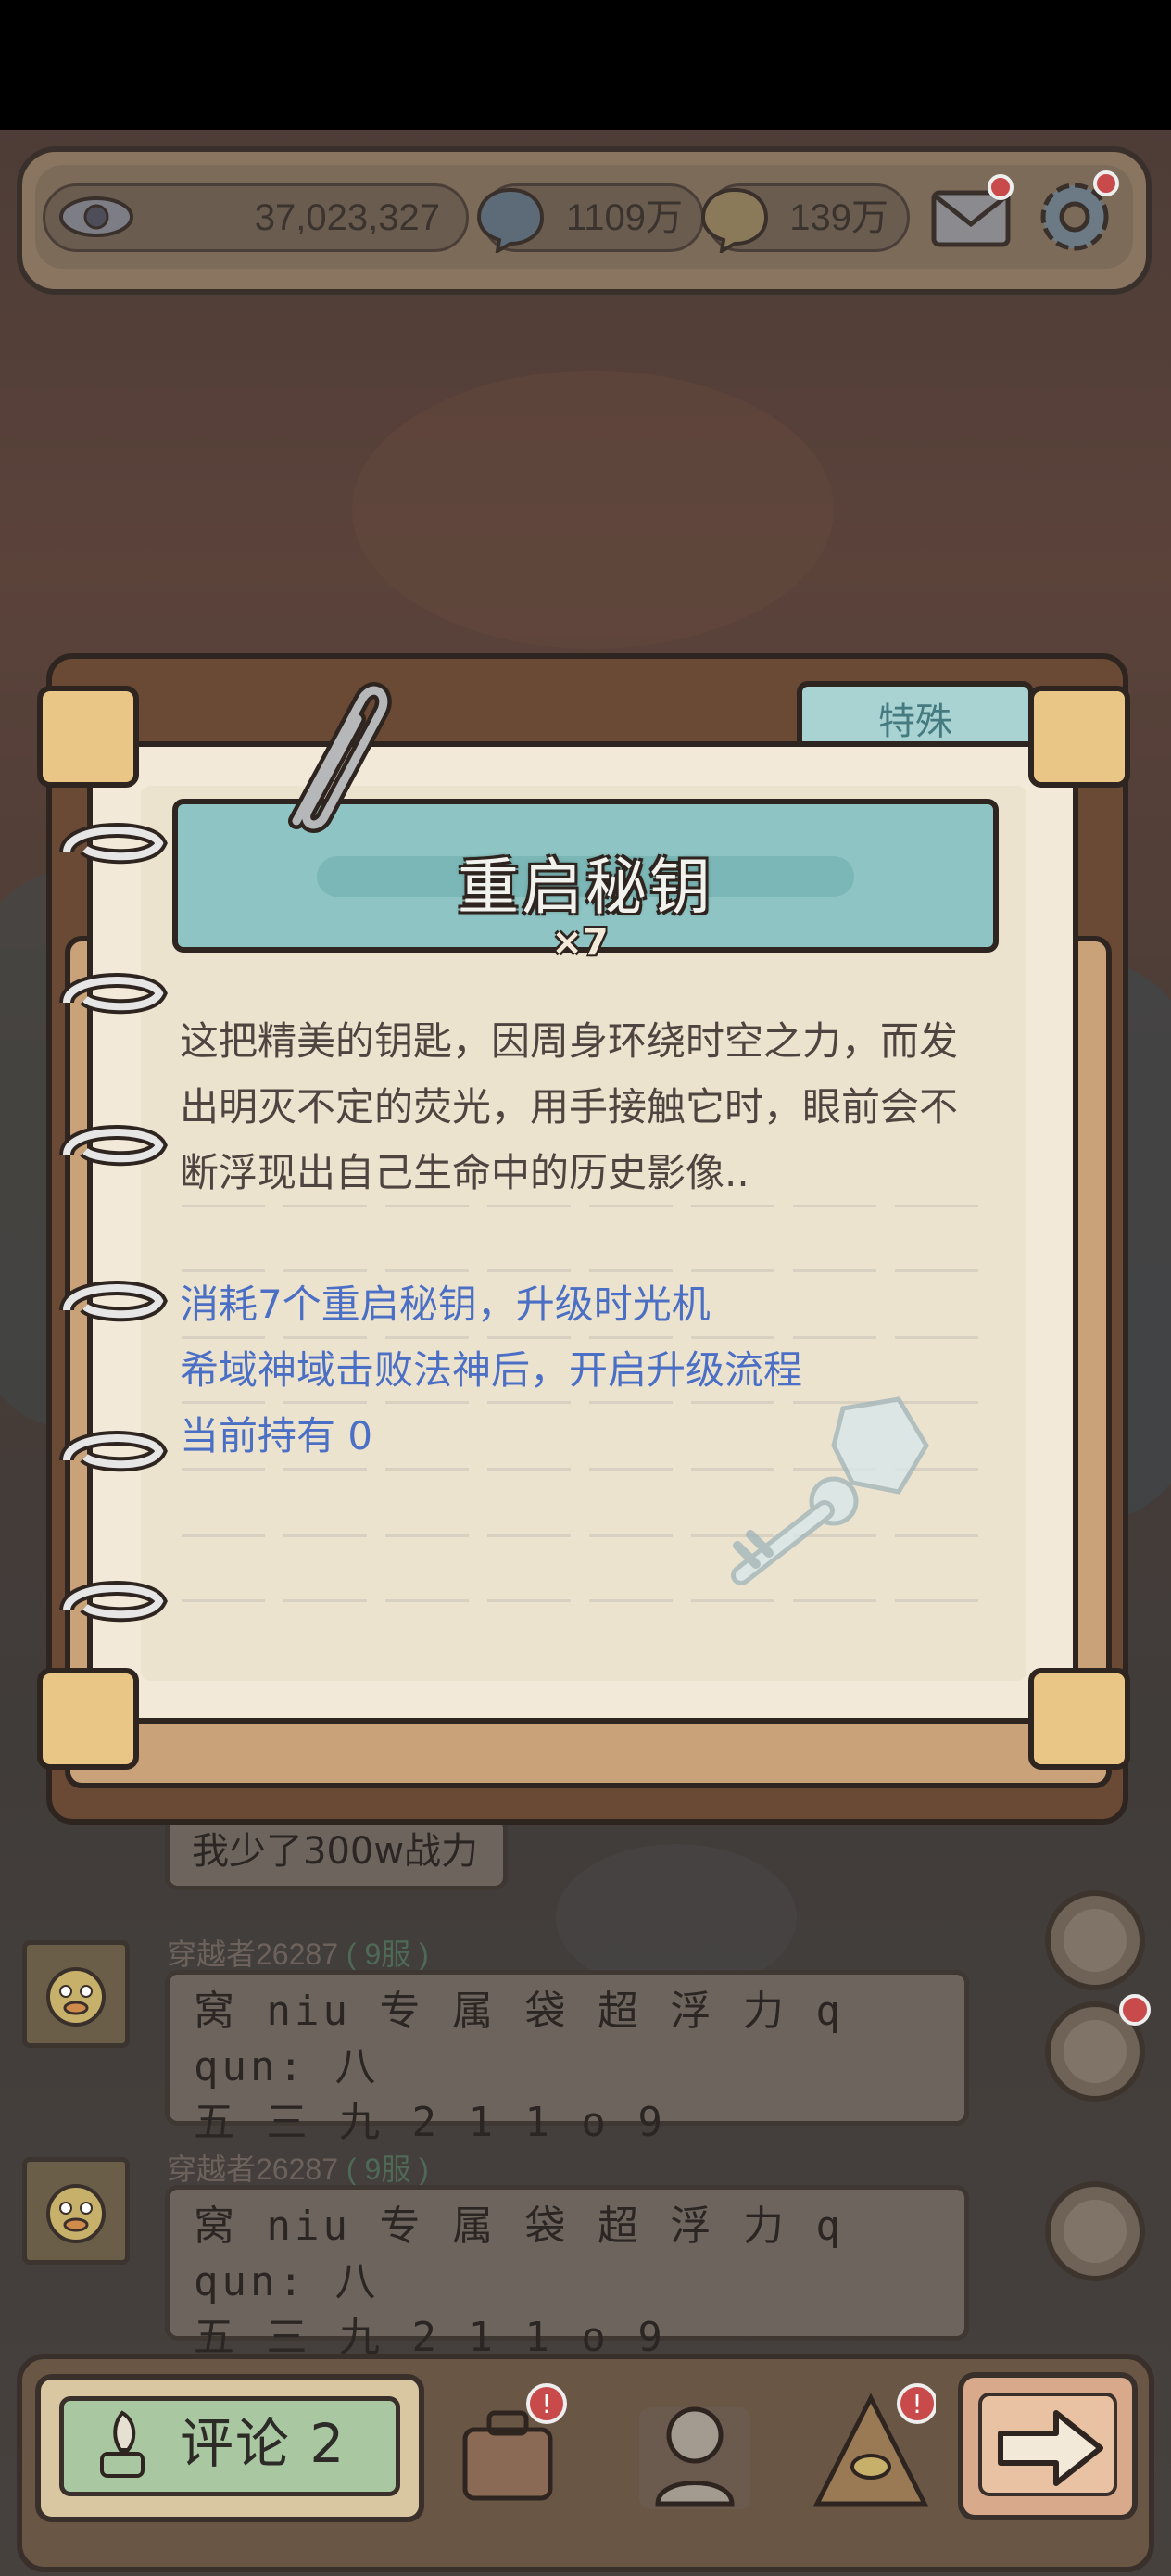  I want to click on usage-line: 消耗7个重启秘钥，升级时光机, so click(446, 1304).